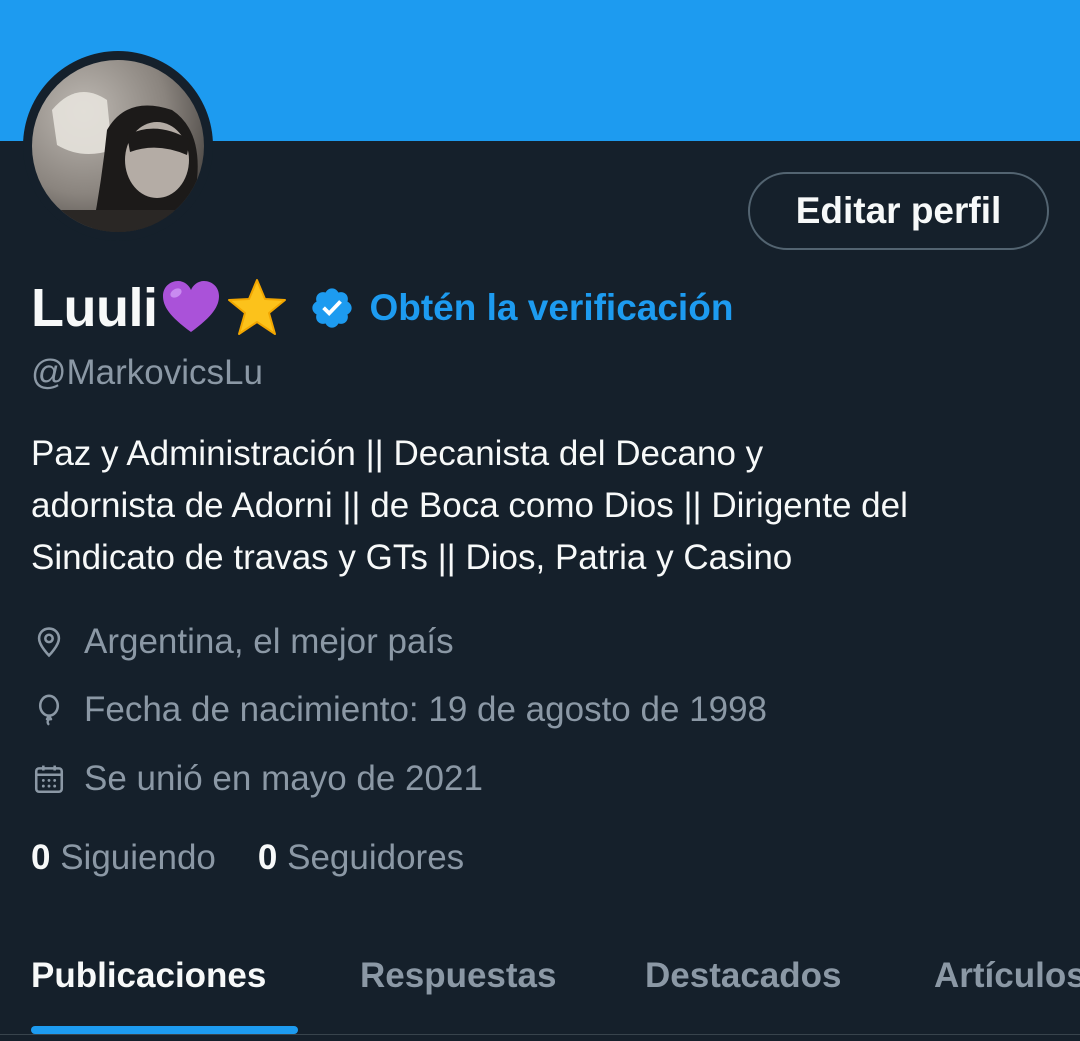  Describe the element at coordinates (551, 308) in the screenshot. I see `get-verified-link: Obtén la verificación` at that location.